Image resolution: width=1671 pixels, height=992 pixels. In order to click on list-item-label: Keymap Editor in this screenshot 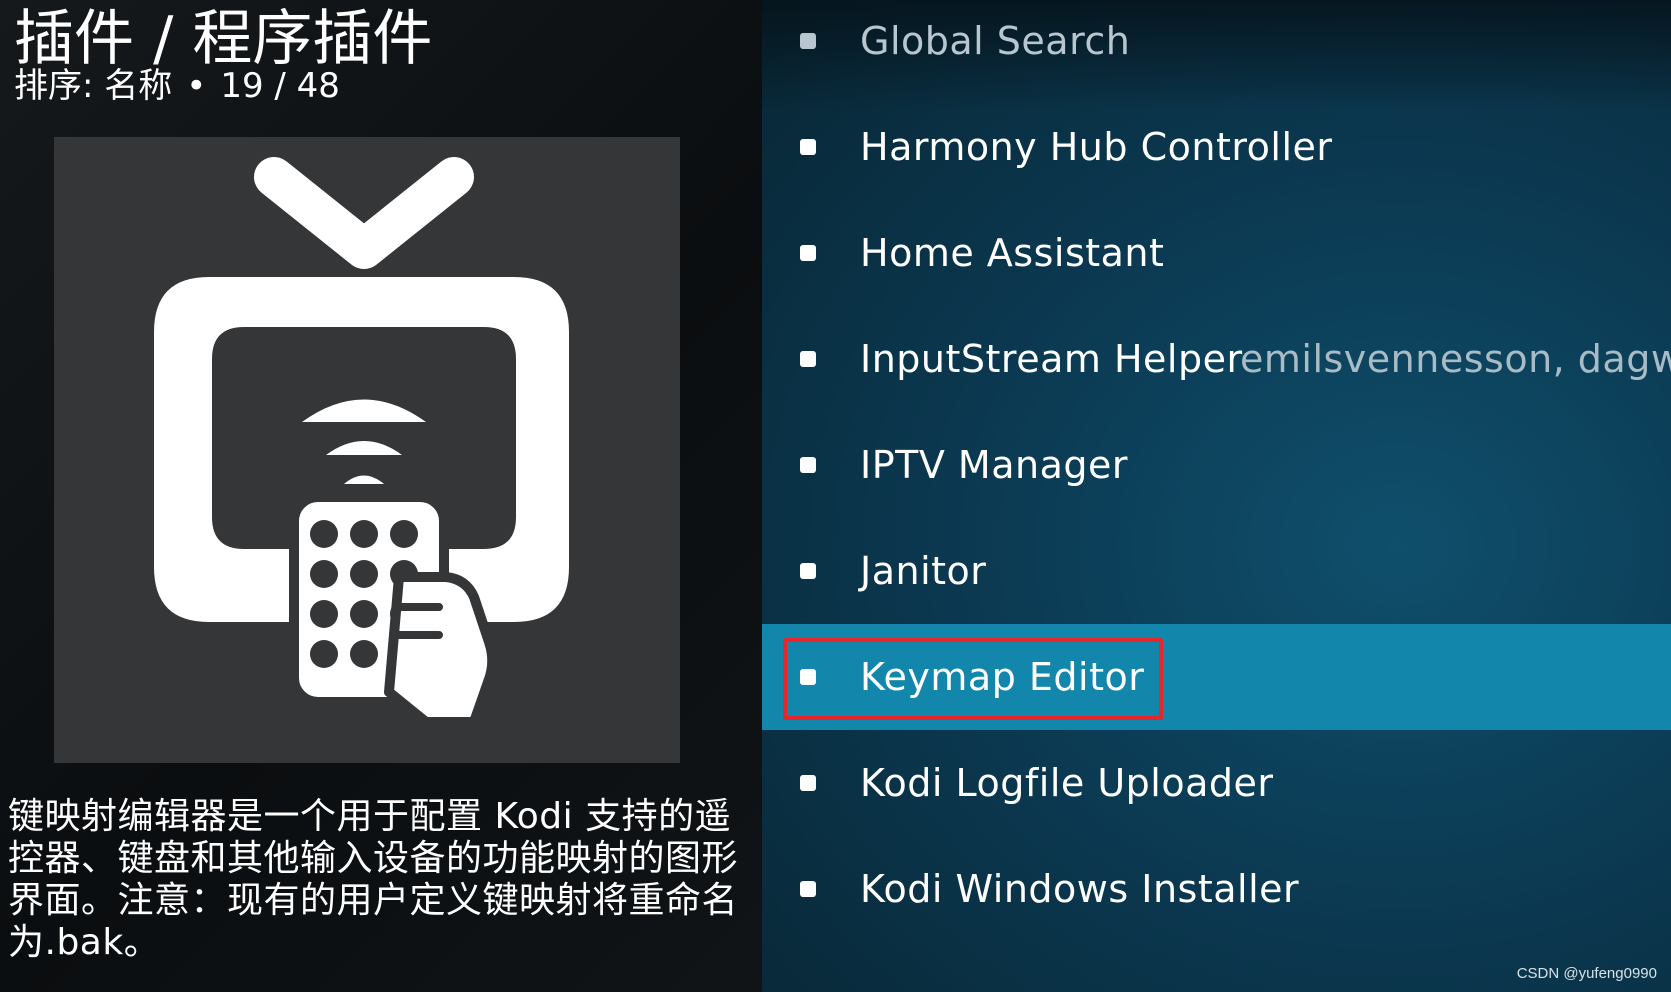, I will do `click(1002, 677)`.